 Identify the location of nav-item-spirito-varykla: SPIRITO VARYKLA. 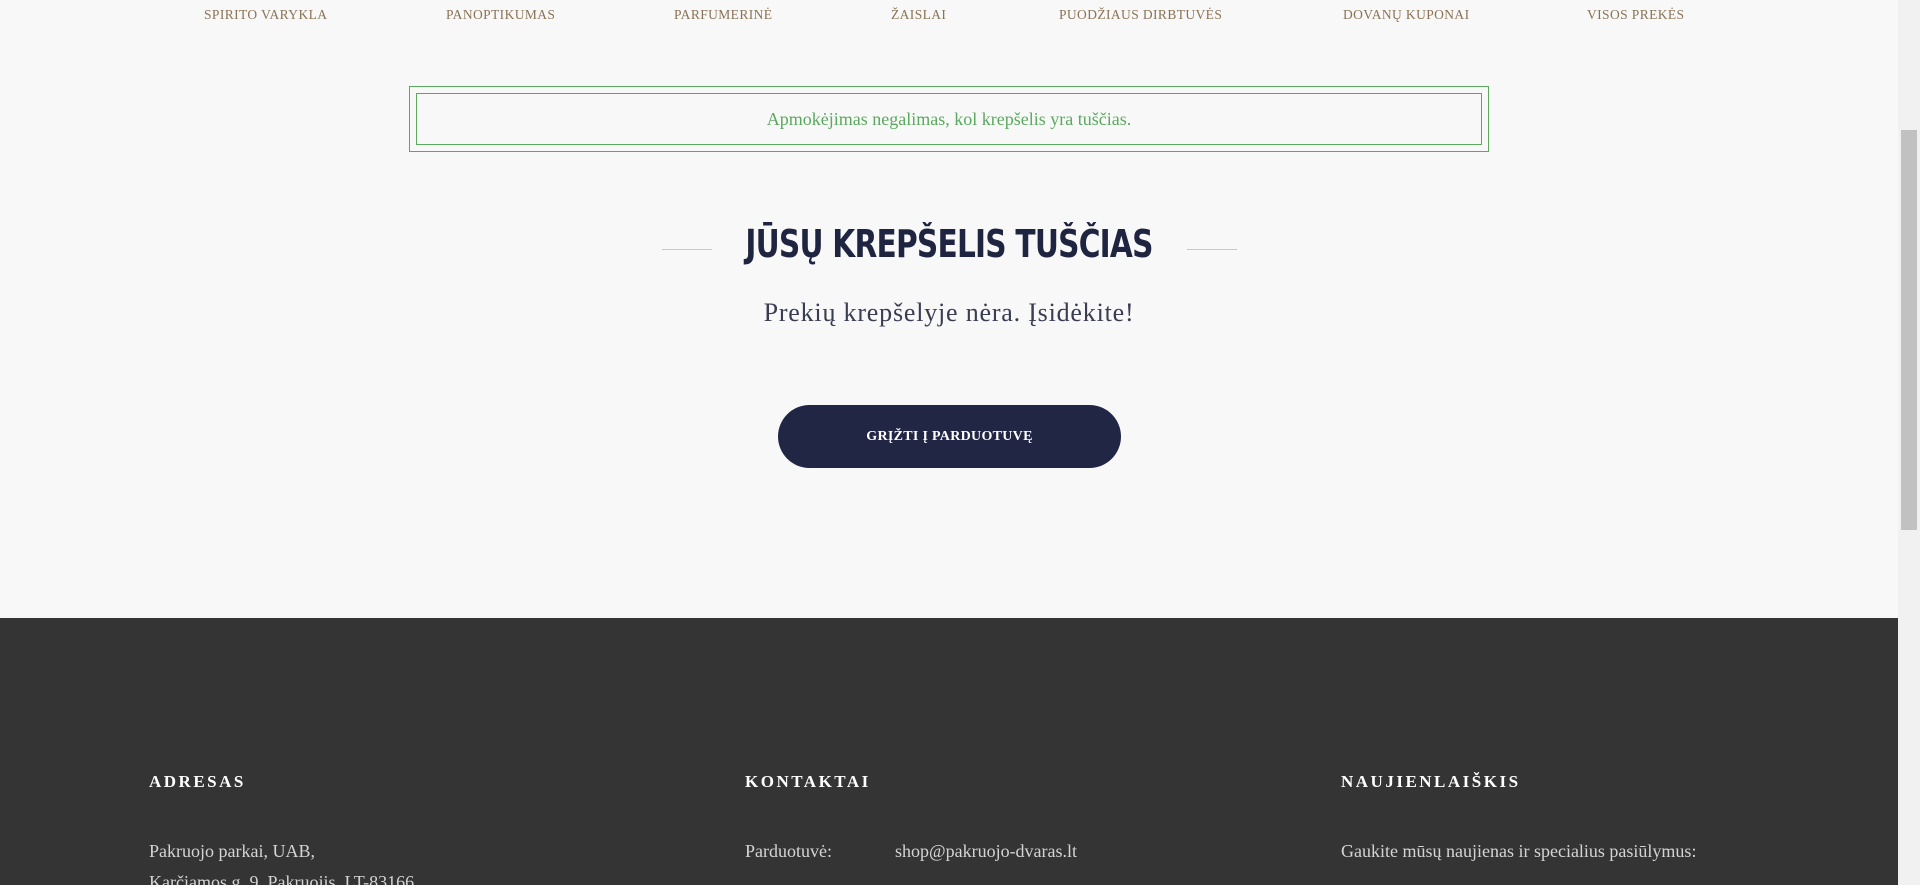
(265, 15).